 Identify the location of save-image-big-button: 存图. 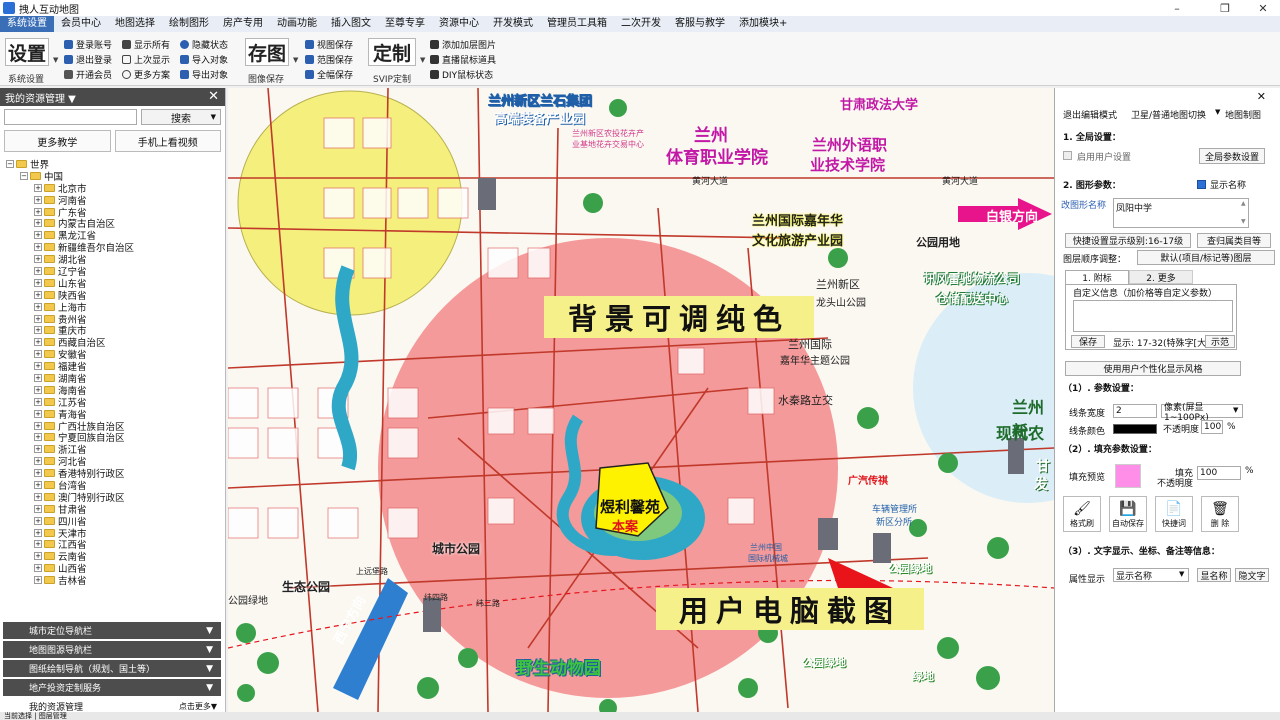
(267, 52).